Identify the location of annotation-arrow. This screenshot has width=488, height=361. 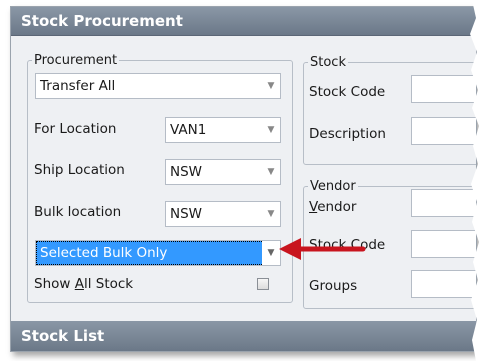
(322, 249).